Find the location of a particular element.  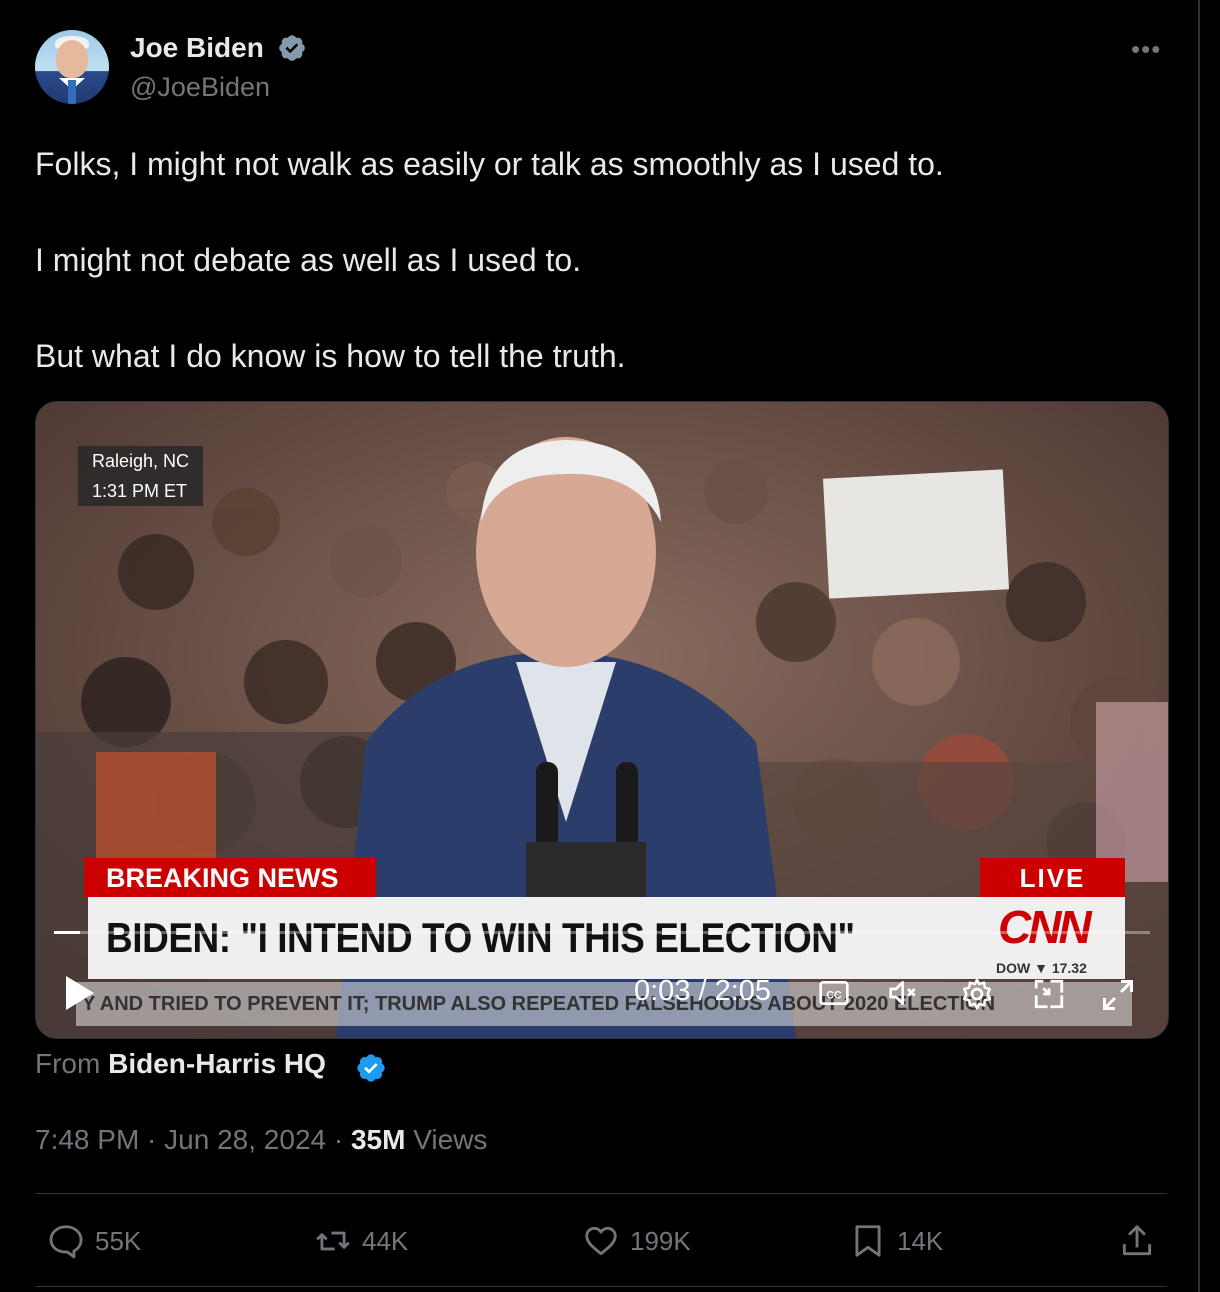

video-progress-fill is located at coordinates (67, 932).